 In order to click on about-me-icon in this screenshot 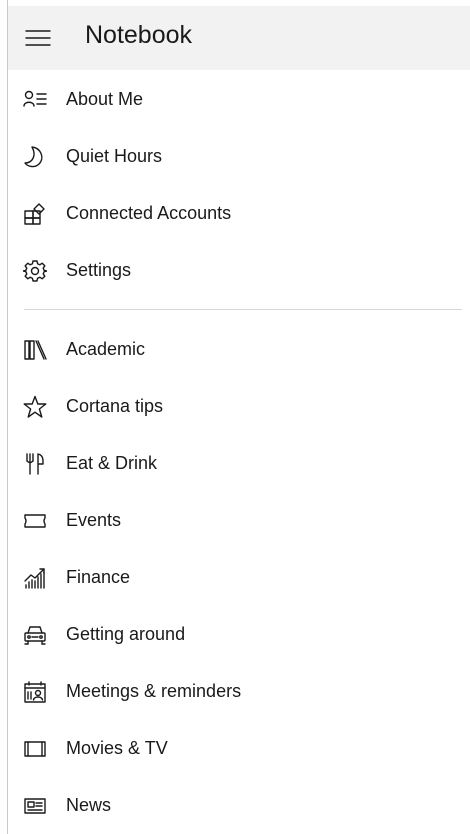, I will do `click(35, 100)`.